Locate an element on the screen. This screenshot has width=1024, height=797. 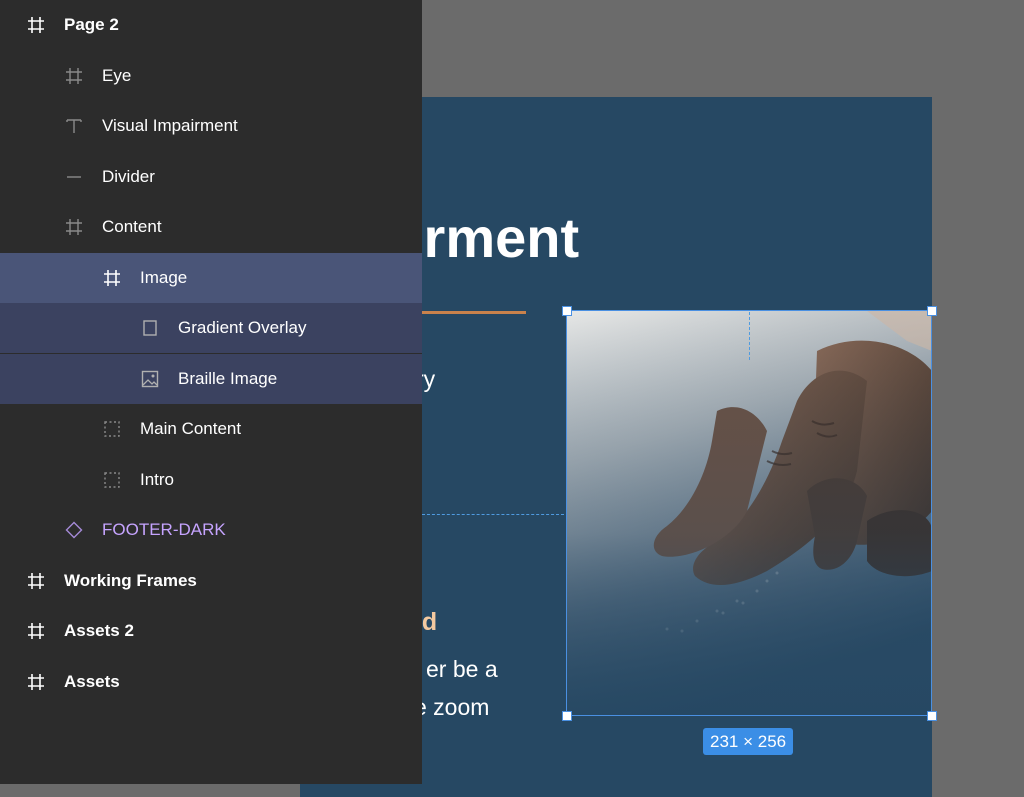
resize-handle-top-left is located at coordinates (567, 311).